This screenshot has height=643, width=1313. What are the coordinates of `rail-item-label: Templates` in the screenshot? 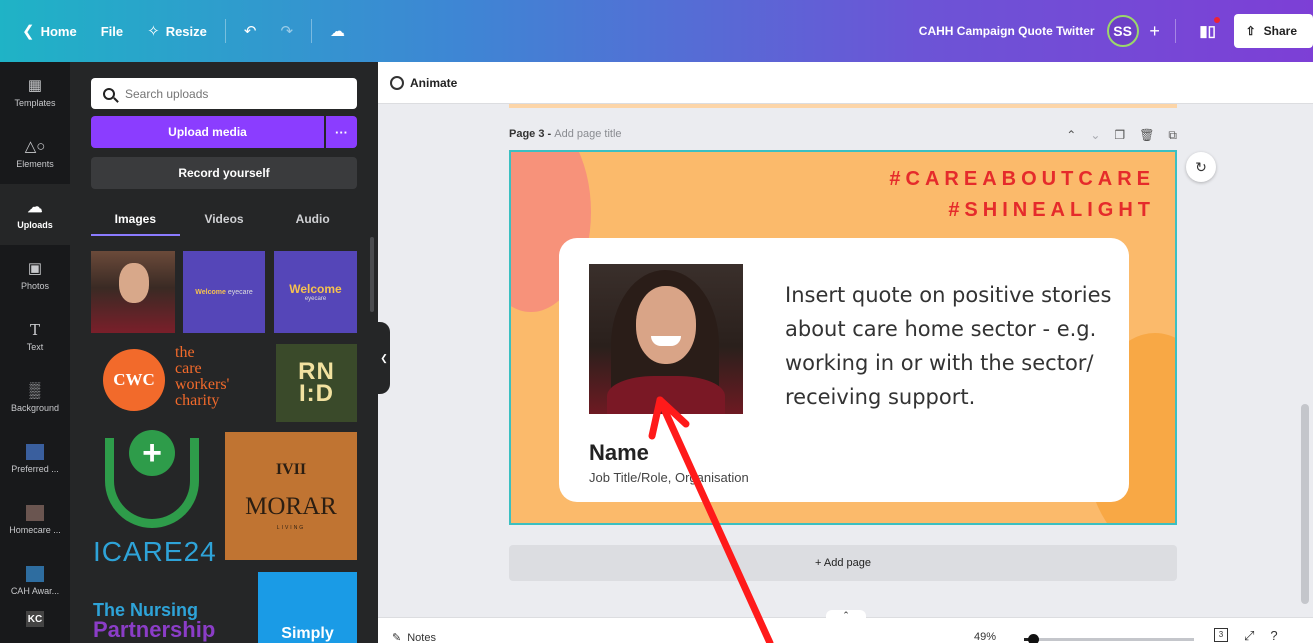 It's located at (35, 102).